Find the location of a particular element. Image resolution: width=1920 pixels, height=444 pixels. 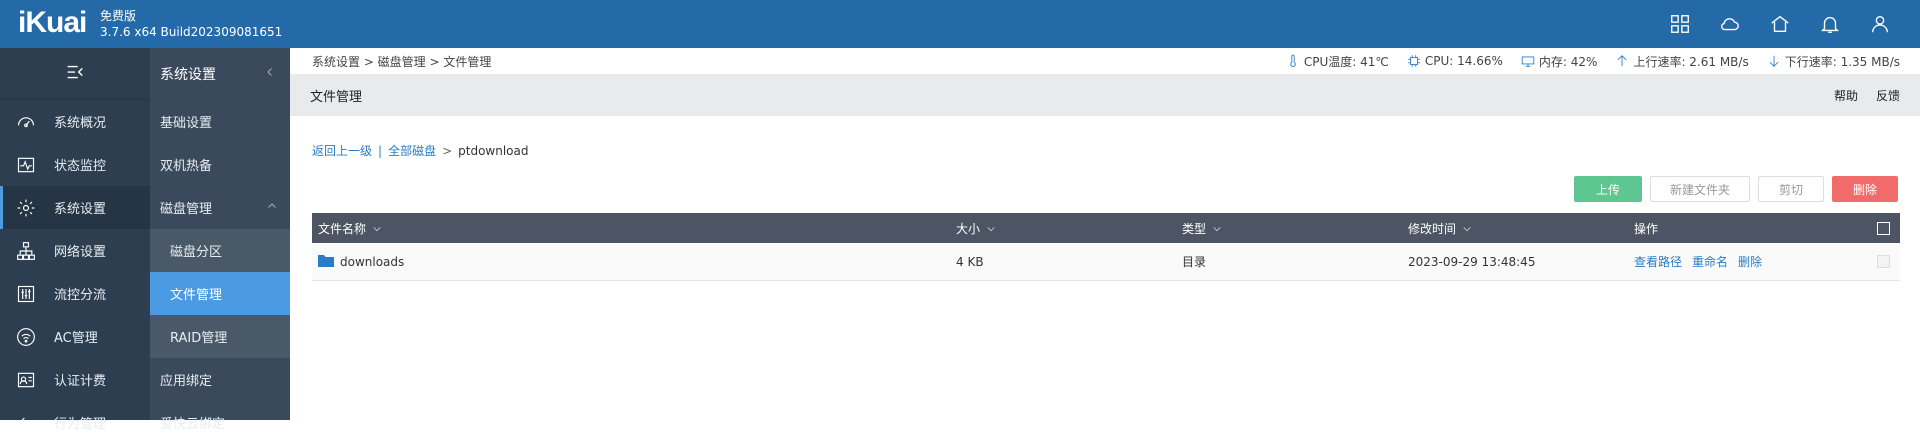

sidebar-item-label: AC管理 is located at coordinates (76, 338).